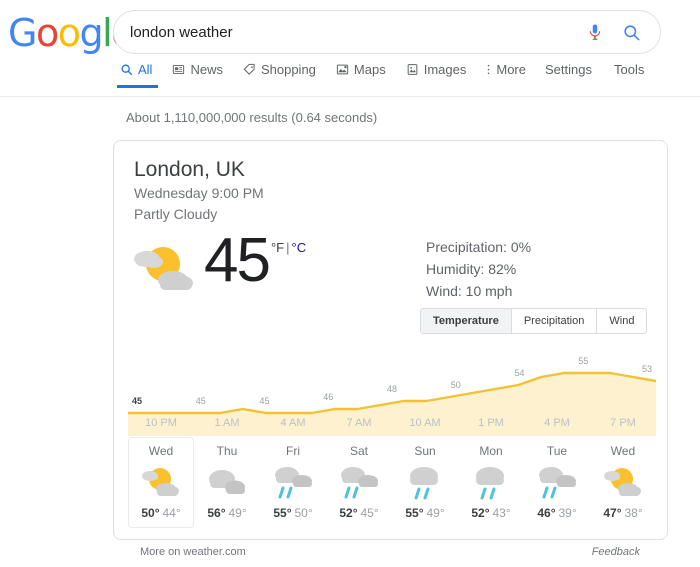  What do you see at coordinates (629, 69) in the screenshot?
I see `tools-button: Tools` at bounding box center [629, 69].